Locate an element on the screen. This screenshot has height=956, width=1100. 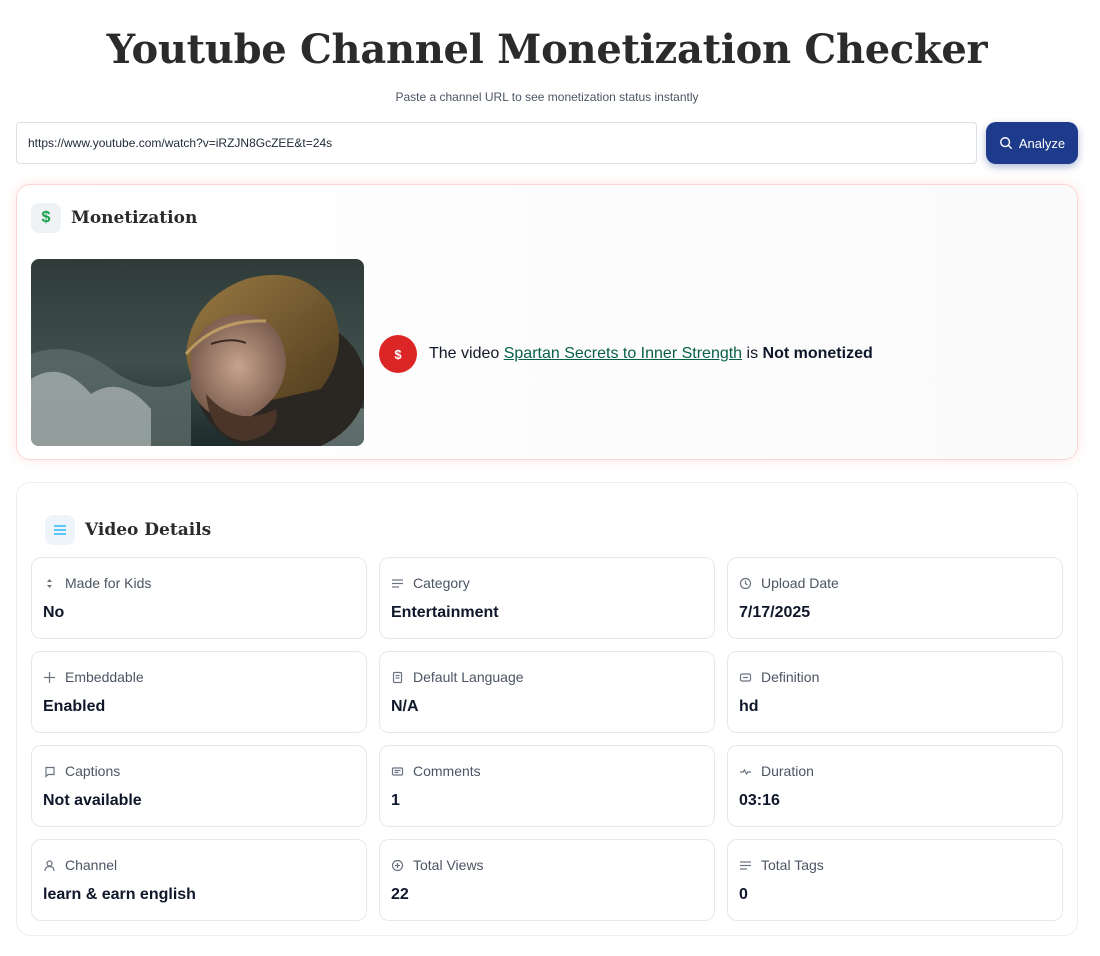
detail-label: Definition is located at coordinates (790, 677).